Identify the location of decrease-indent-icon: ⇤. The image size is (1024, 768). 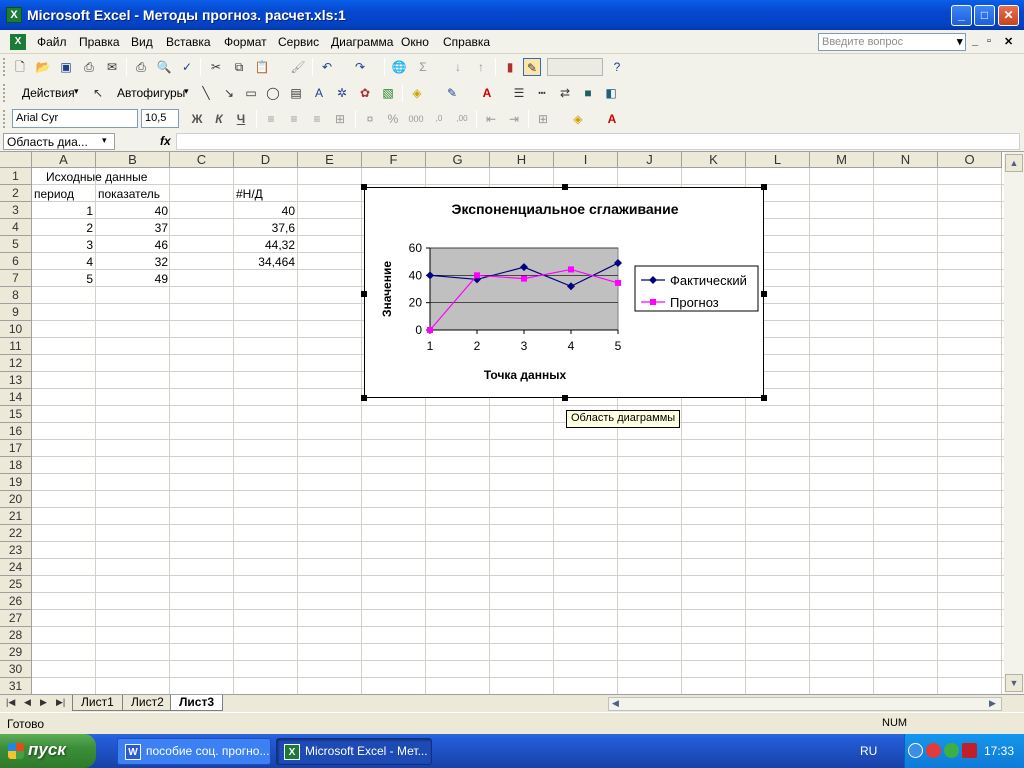
(491, 119).